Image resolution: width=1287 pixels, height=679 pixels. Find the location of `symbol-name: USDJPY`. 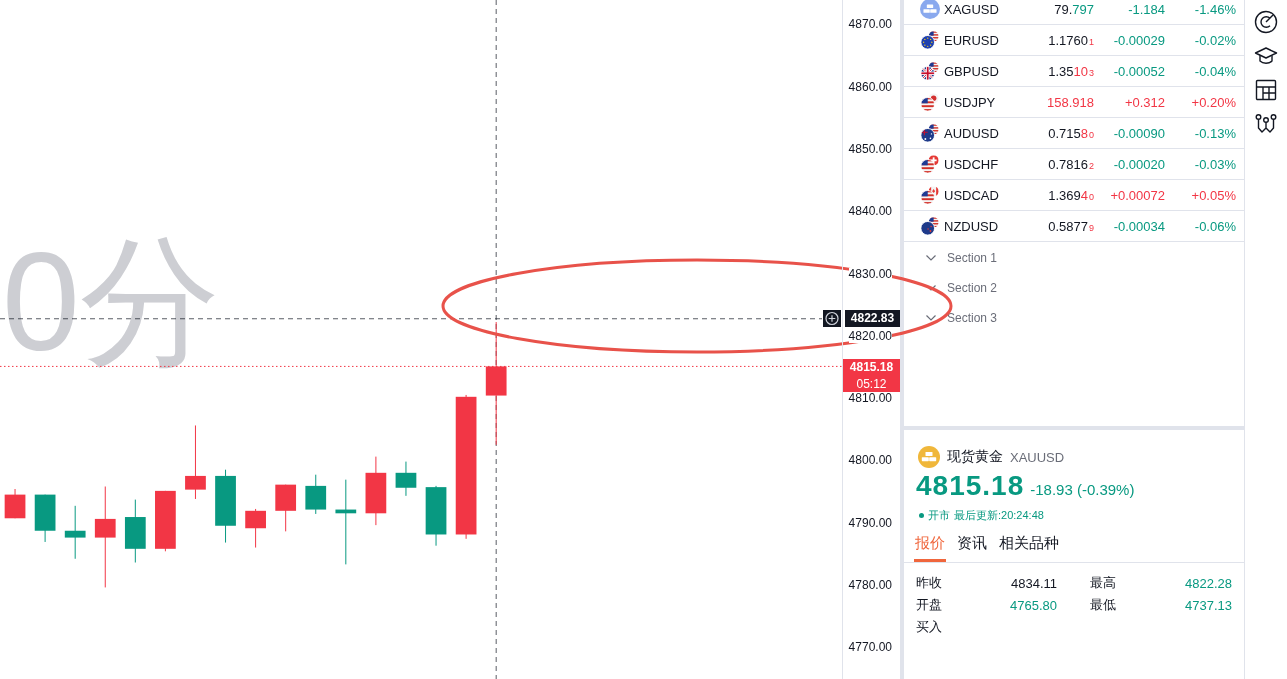

symbol-name: USDJPY is located at coordinates (970, 102).